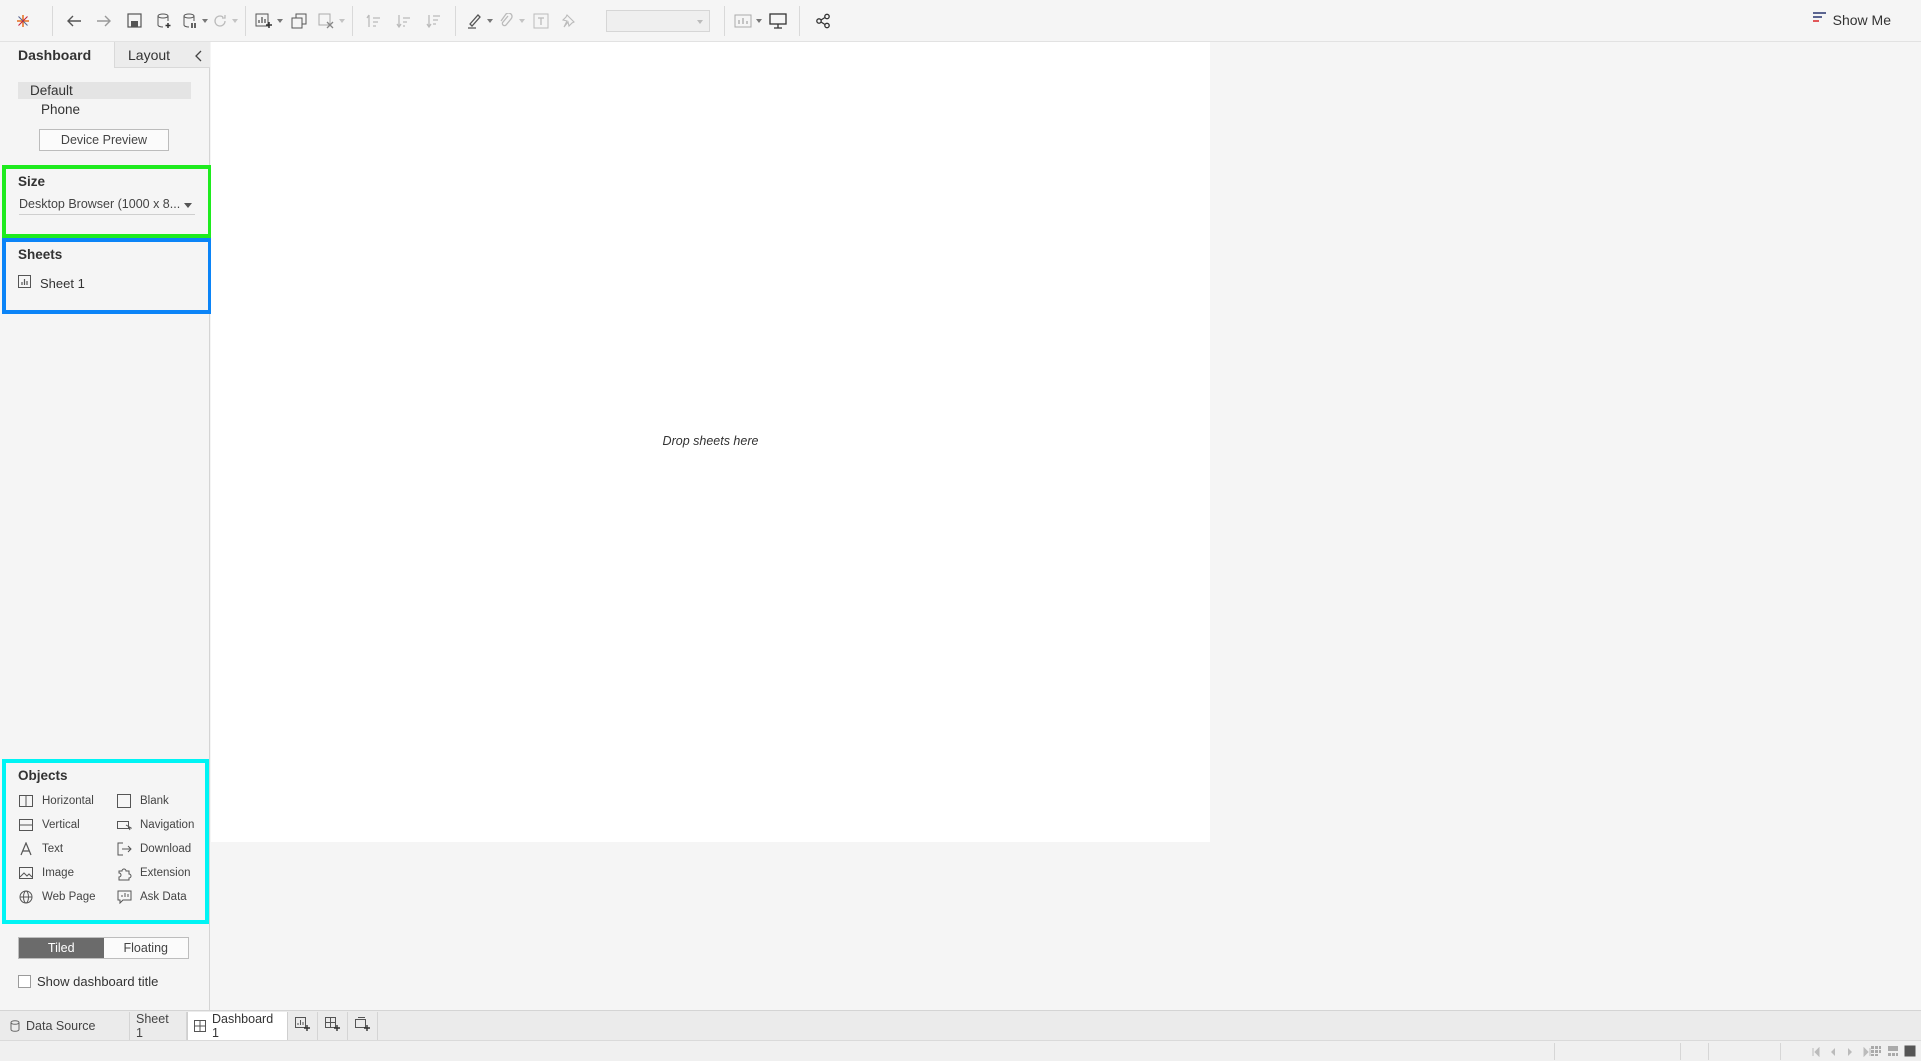 The image size is (1921, 1061). What do you see at coordinates (1816, 1052) in the screenshot?
I see `first-sheet-icon` at bounding box center [1816, 1052].